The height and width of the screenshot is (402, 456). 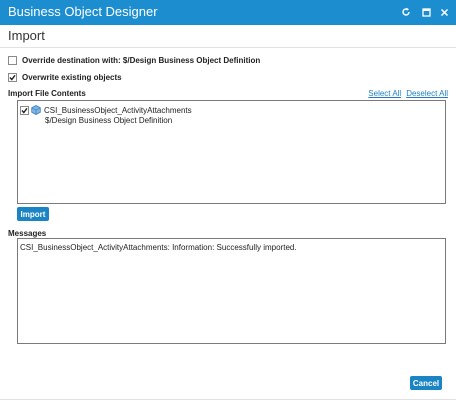 I want to click on footer-divider, so click(x=228, y=399).